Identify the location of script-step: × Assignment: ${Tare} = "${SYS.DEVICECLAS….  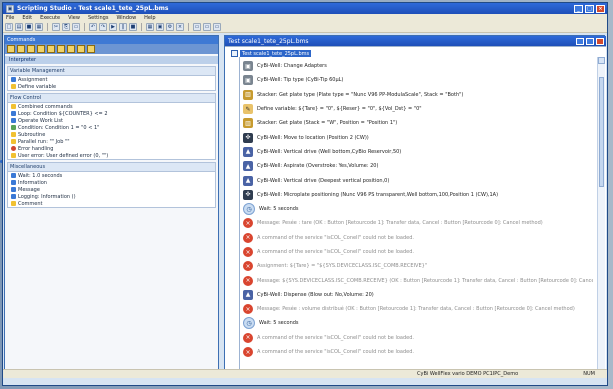
(418, 266).